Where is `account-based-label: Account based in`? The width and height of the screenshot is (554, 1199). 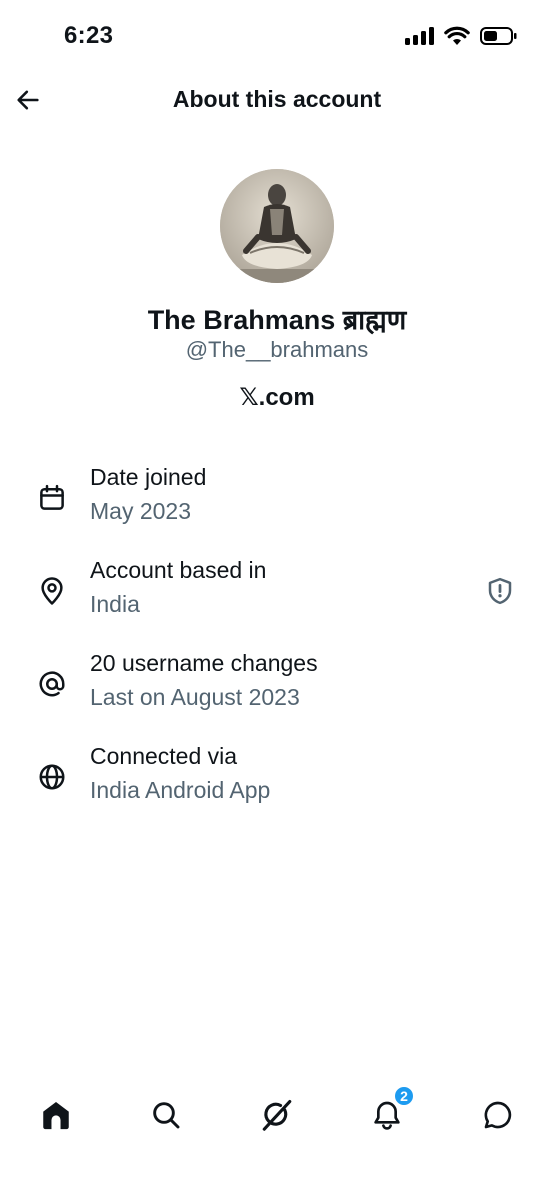
account-based-label: Account based in is located at coordinates (178, 570).